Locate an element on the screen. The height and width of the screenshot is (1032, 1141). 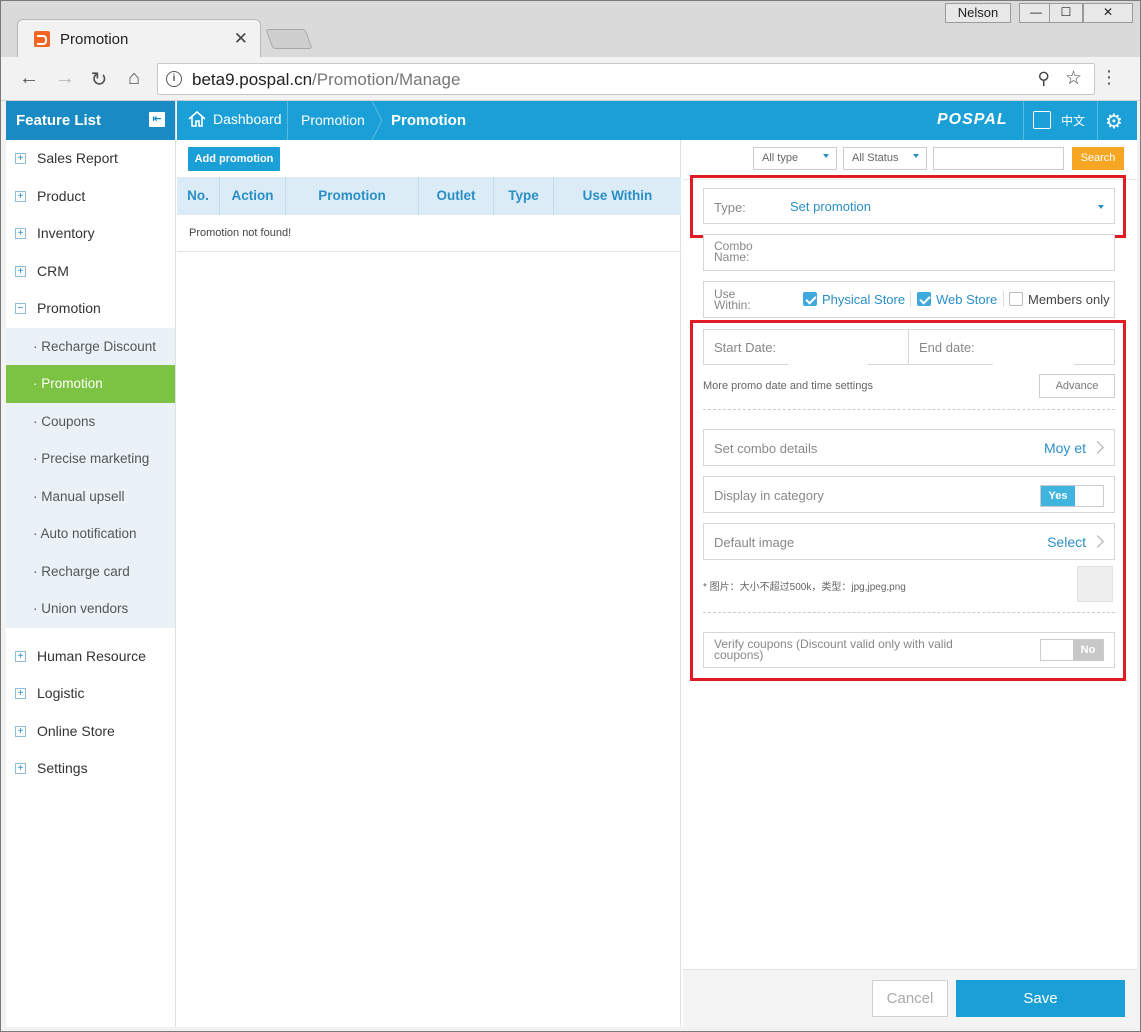
sidebar-subitem-promotion: · Promotion is located at coordinates (90, 384).